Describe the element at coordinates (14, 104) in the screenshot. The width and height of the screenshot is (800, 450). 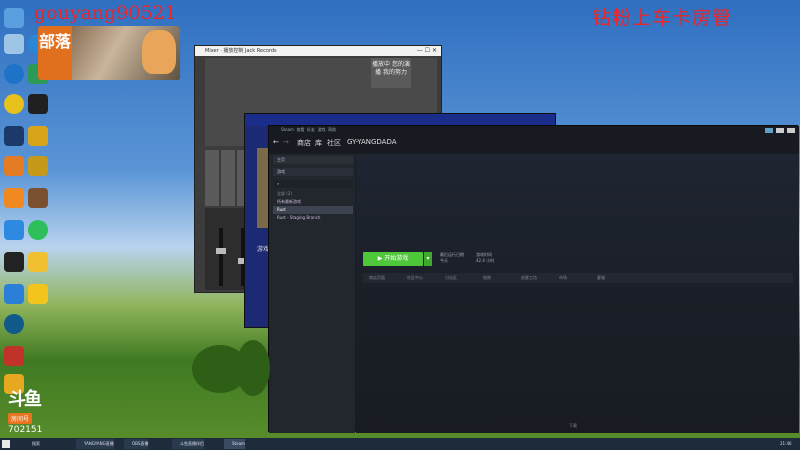
I see `app-yellow-icon` at that location.